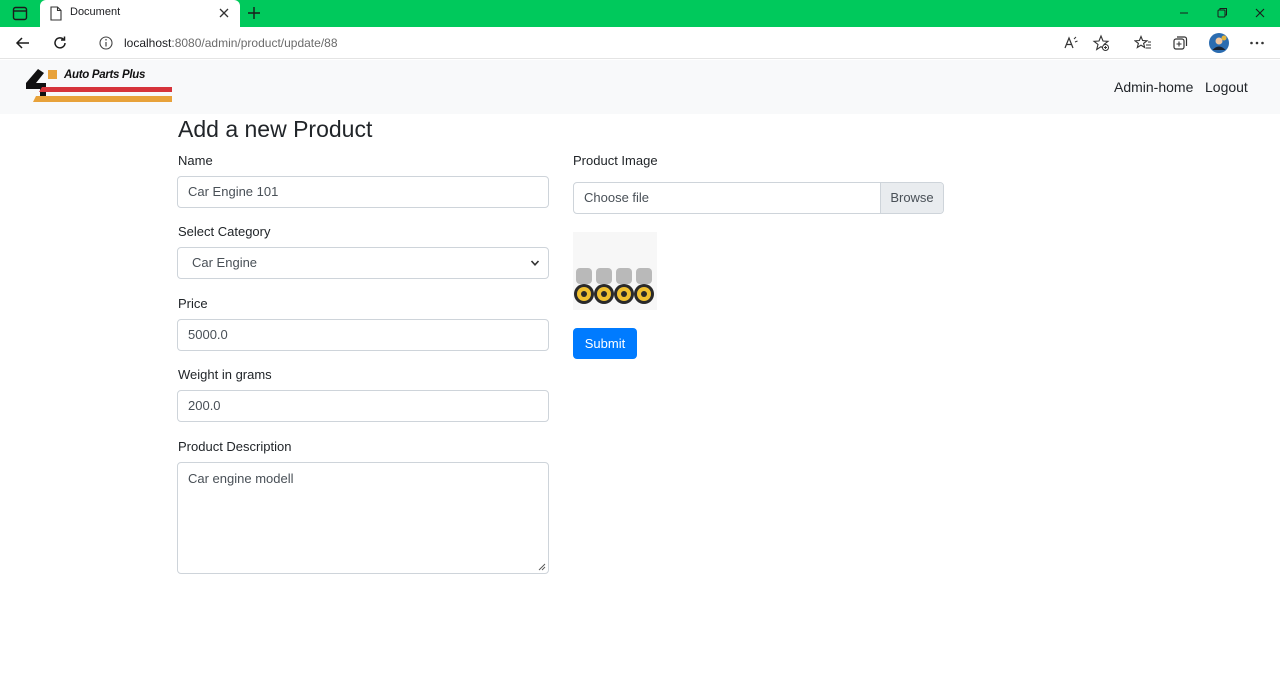 The height and width of the screenshot is (680, 1280). What do you see at coordinates (363, 335) in the screenshot?
I see `price-input: 5000.0` at bounding box center [363, 335].